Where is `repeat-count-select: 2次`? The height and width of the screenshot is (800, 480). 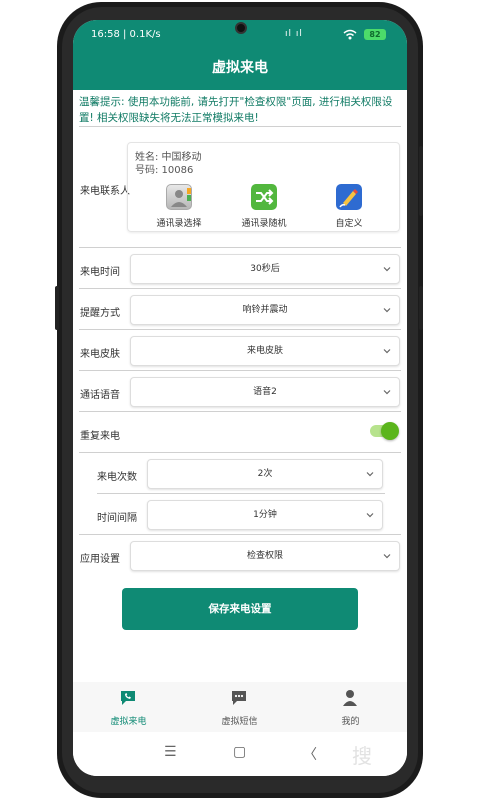 repeat-count-select: 2次 is located at coordinates (265, 474).